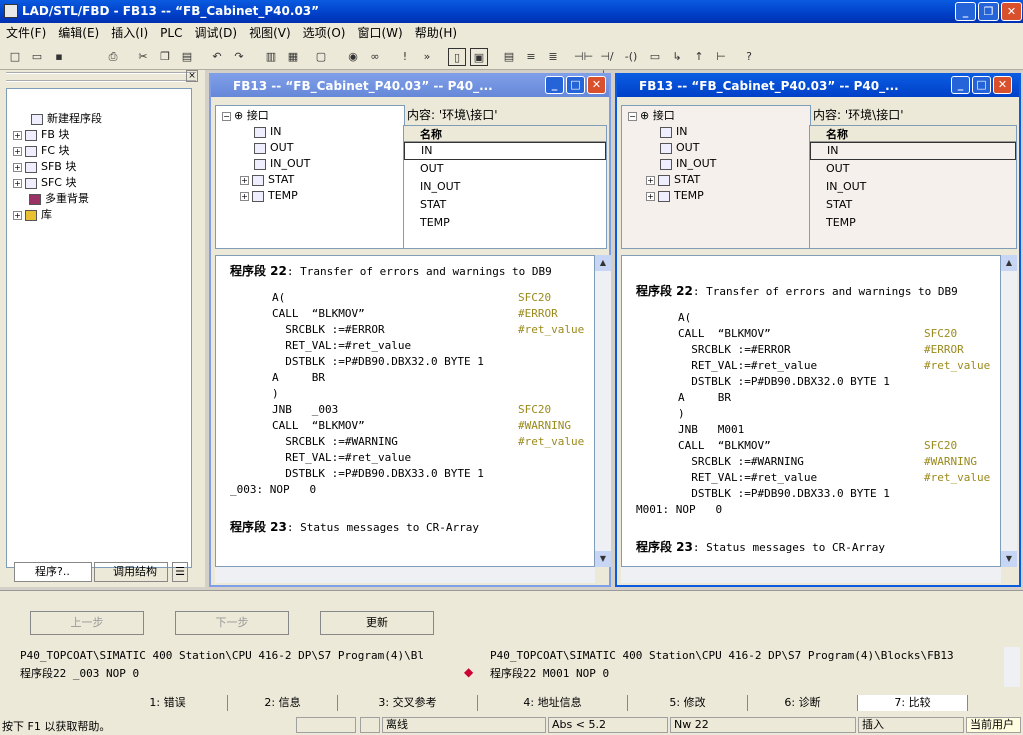 Image resolution: width=1023 pixels, height=735 pixels. Describe the element at coordinates (78, 33) in the screenshot. I see `menu-edit: 编辑(E)` at that location.